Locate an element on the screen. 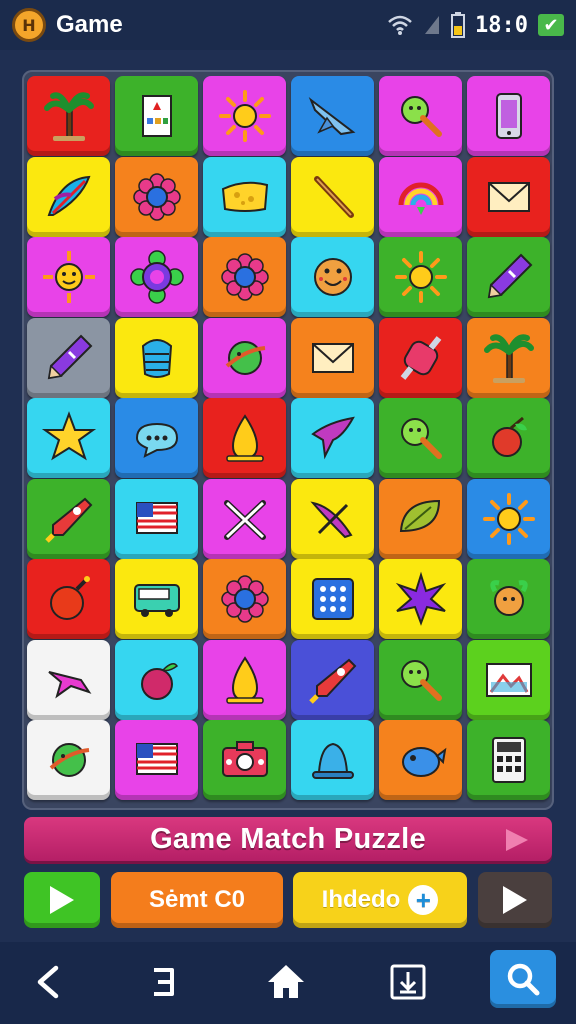  battery-icon is located at coordinates (458, 25).